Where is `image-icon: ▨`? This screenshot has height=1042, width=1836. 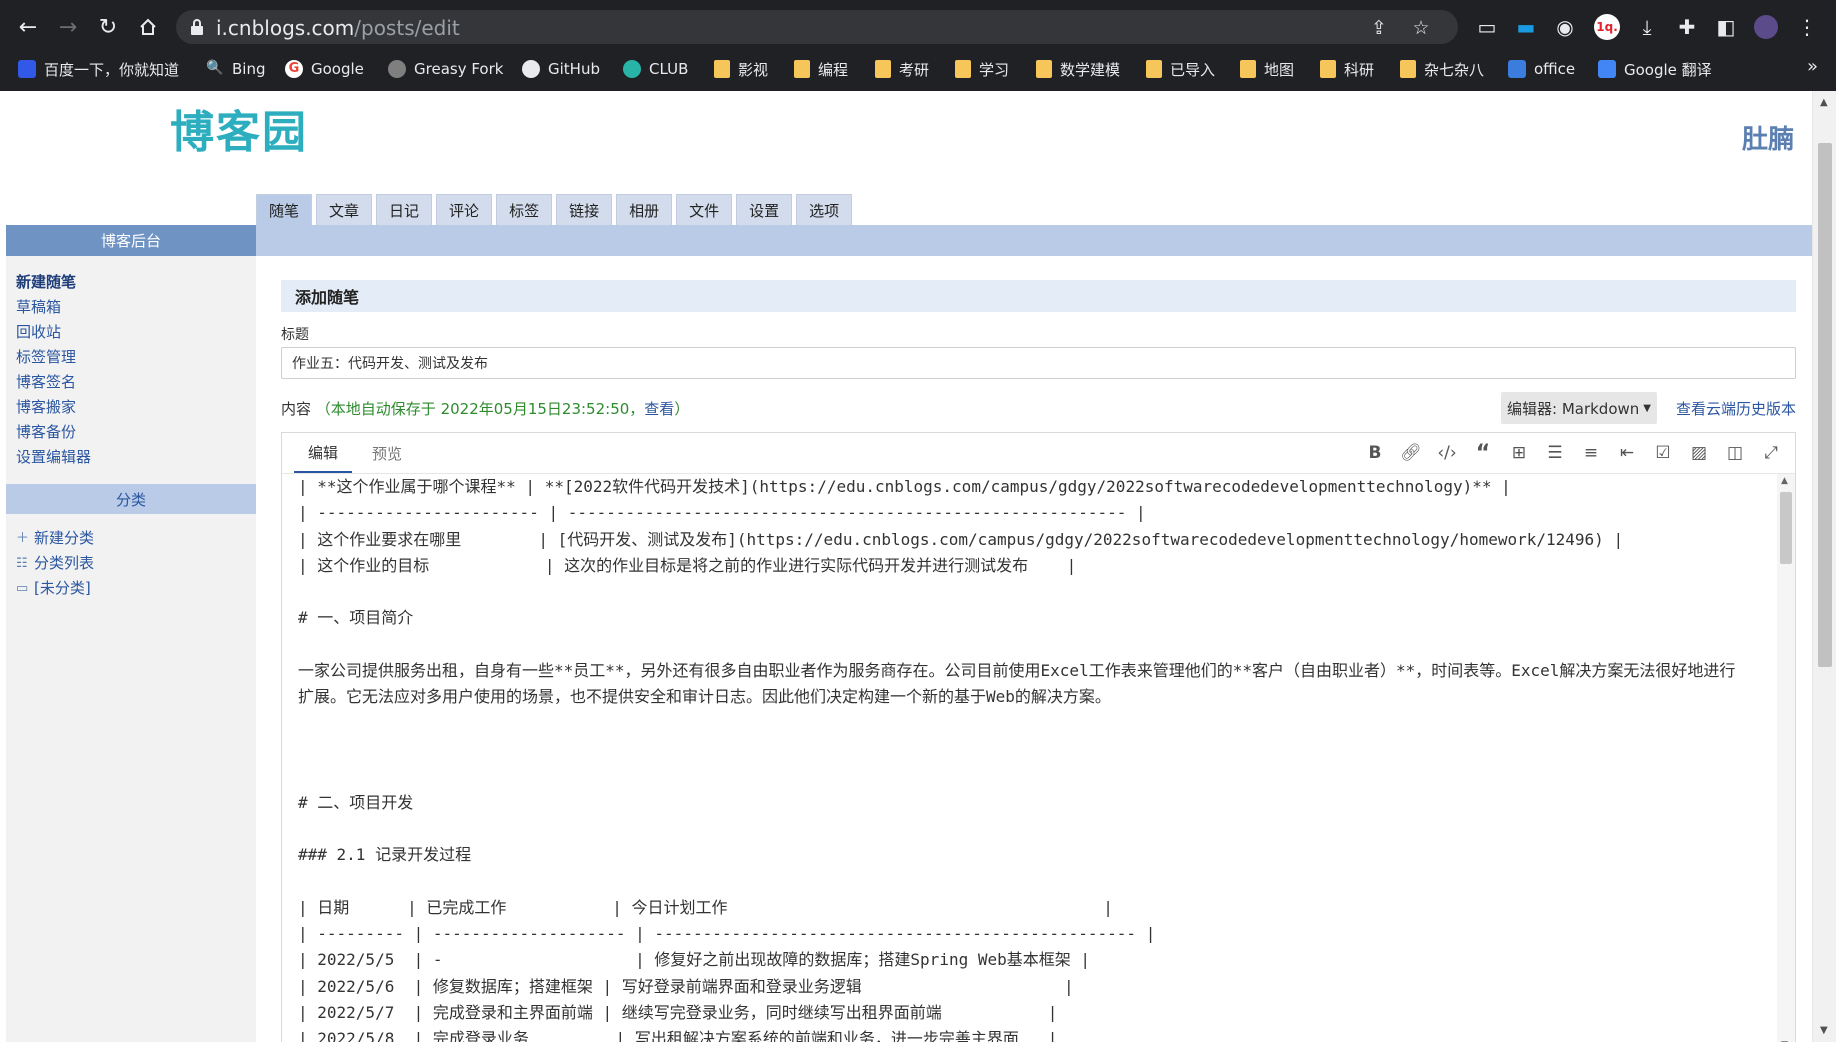
image-icon: ▨ is located at coordinates (1699, 453).